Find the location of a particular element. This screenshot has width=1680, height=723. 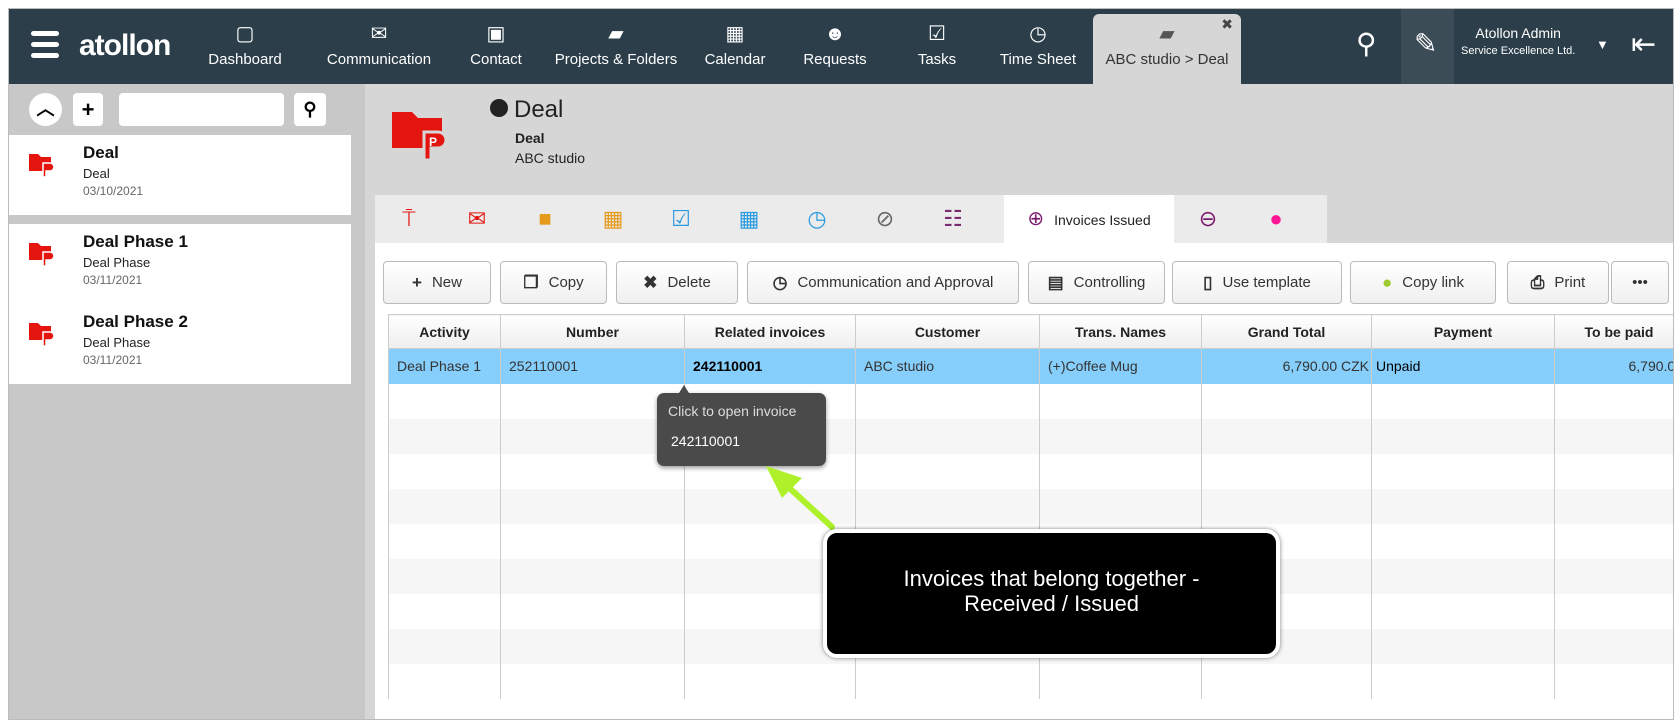

communication-approval-button: ◷ Communication and Approval is located at coordinates (883, 282).